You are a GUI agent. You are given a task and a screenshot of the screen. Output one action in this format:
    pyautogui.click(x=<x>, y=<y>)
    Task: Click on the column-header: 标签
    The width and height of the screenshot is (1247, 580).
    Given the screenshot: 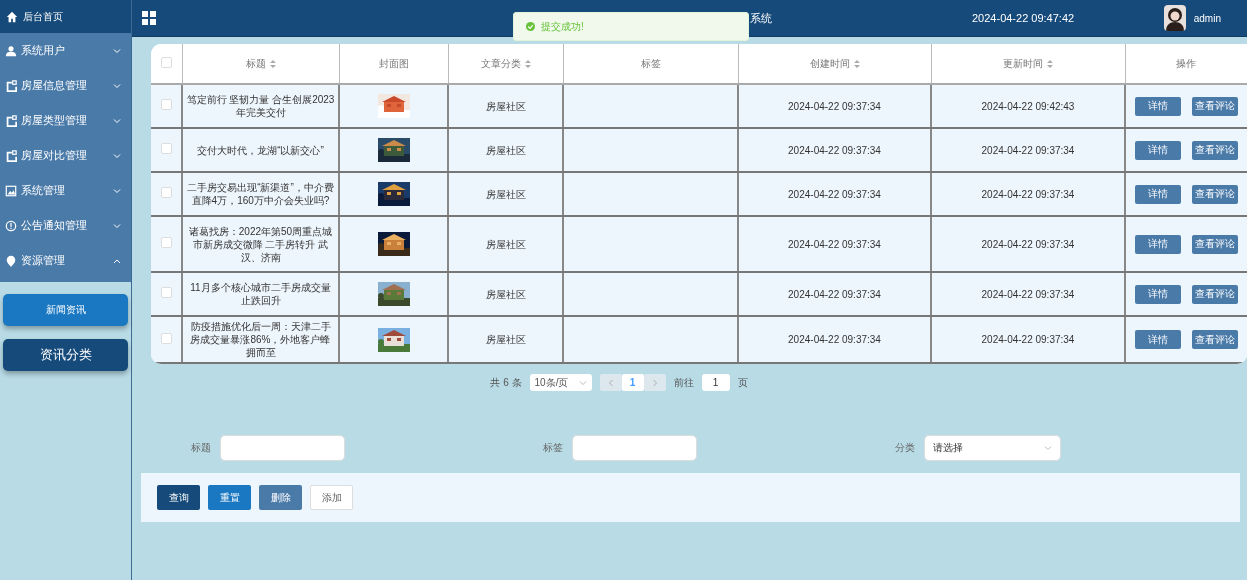 What is the action you would take?
    pyautogui.click(x=650, y=64)
    